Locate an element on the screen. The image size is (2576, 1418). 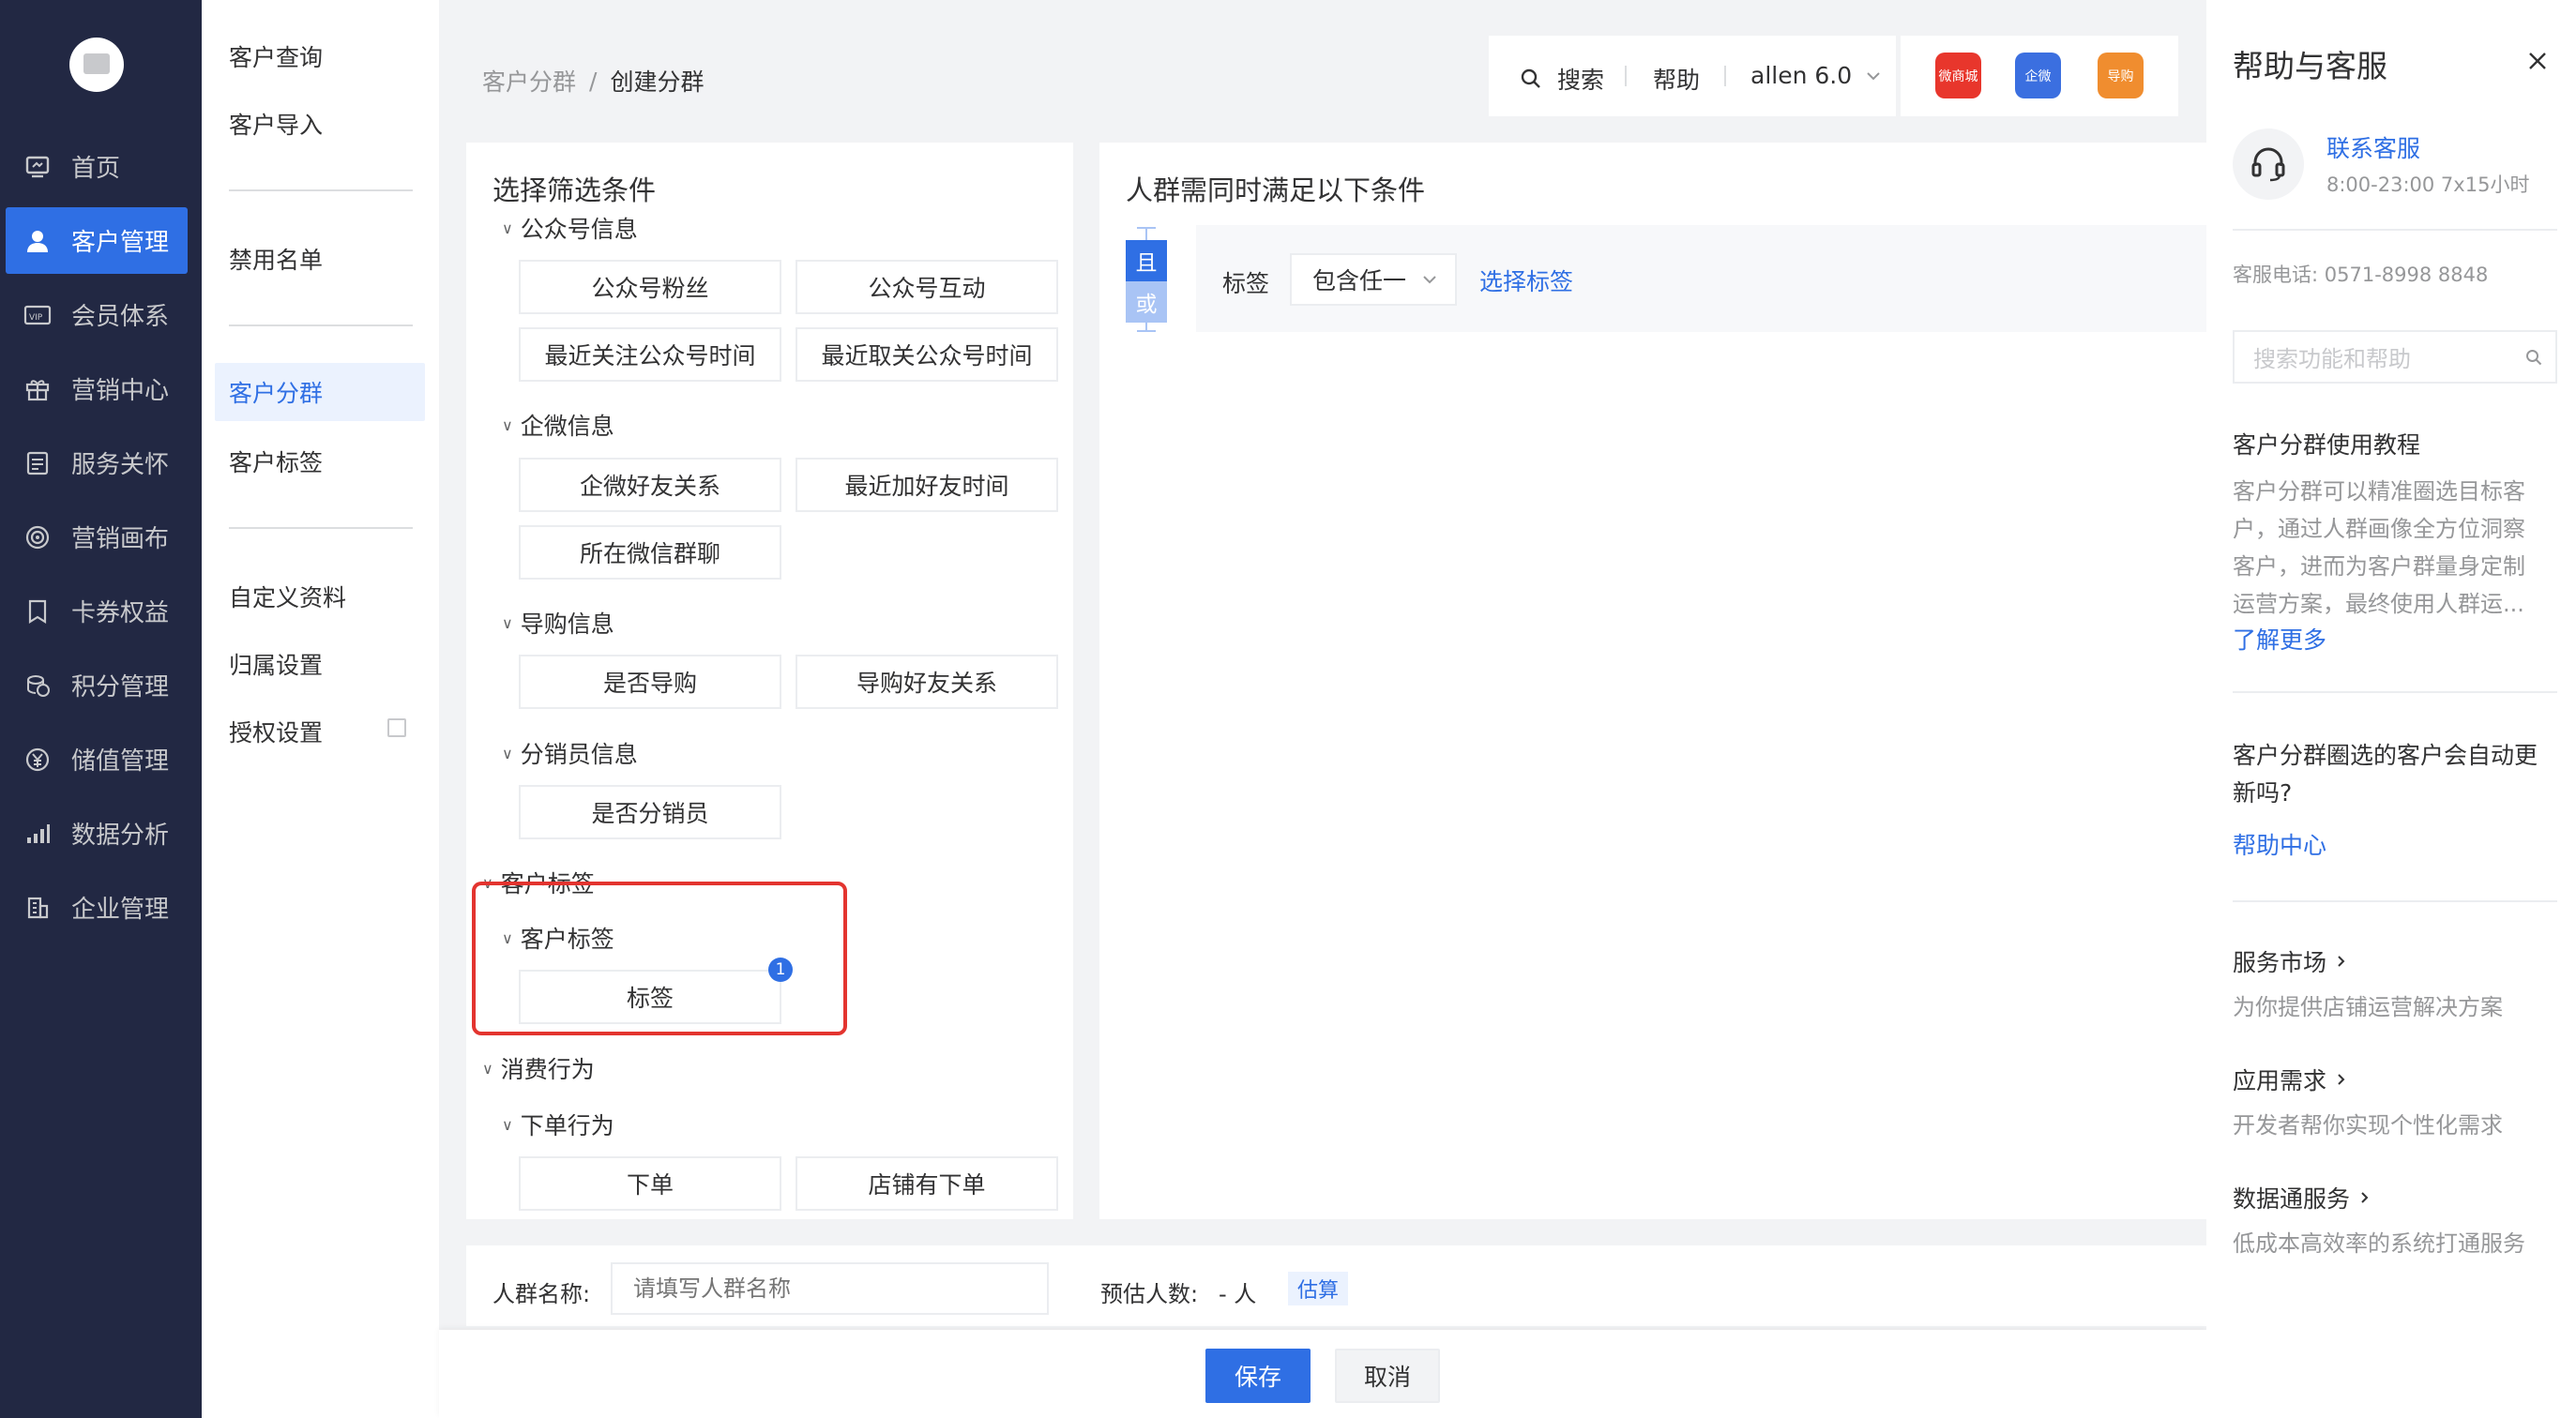
logic-or-toggle: 或 is located at coordinates (1146, 302).